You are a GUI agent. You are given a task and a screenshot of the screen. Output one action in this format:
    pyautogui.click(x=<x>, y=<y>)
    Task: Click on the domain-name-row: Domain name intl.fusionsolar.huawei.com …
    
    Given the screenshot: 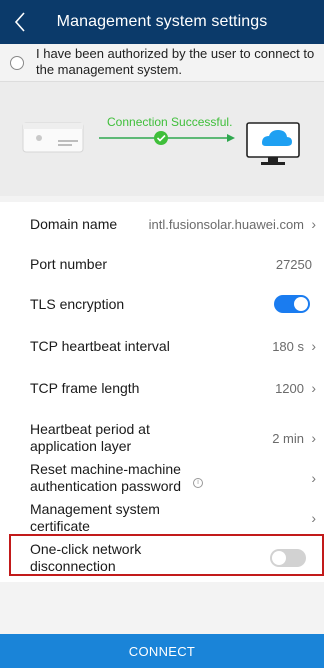 What is the action you would take?
    pyautogui.click(x=162, y=224)
    